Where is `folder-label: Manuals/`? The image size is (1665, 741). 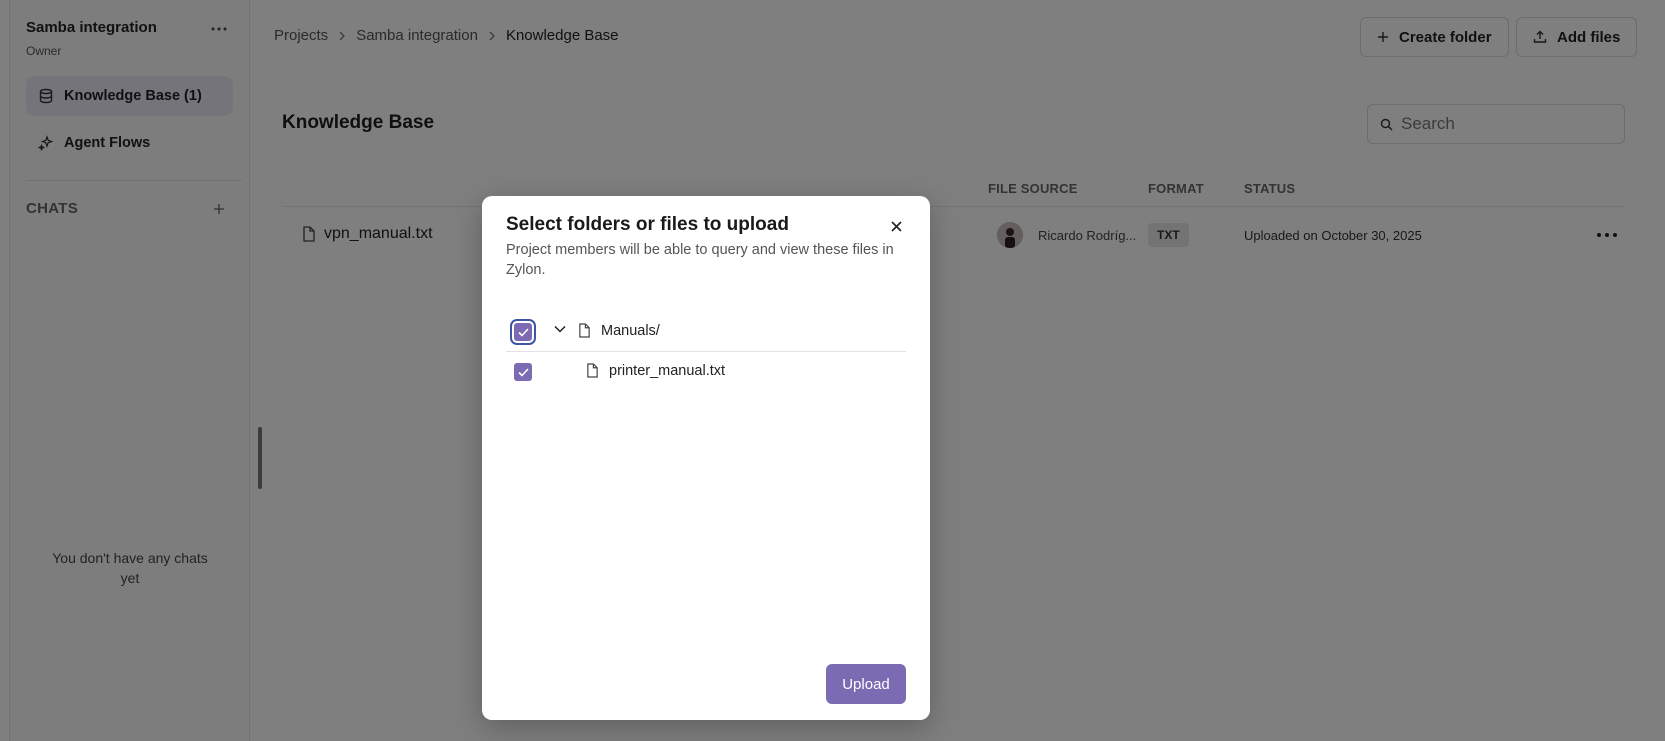
folder-label: Manuals/ is located at coordinates (630, 331).